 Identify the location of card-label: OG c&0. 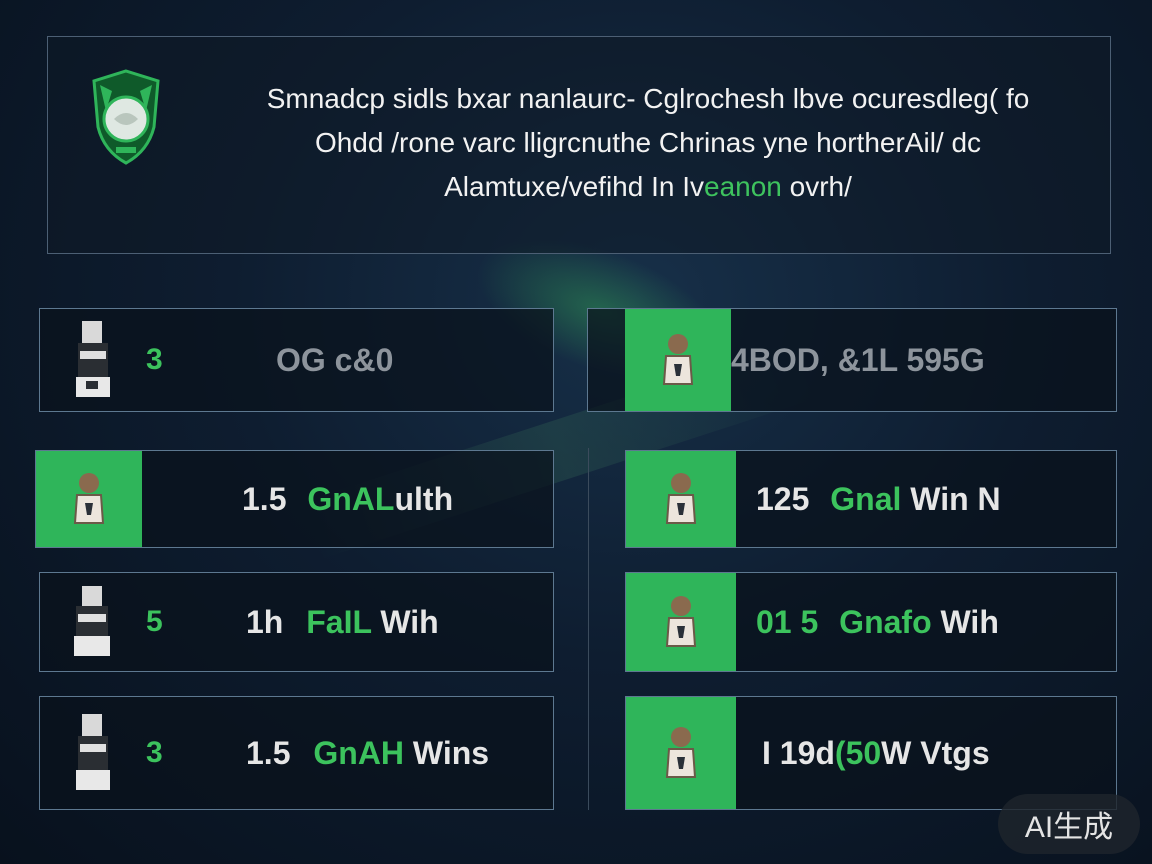
(334, 360).